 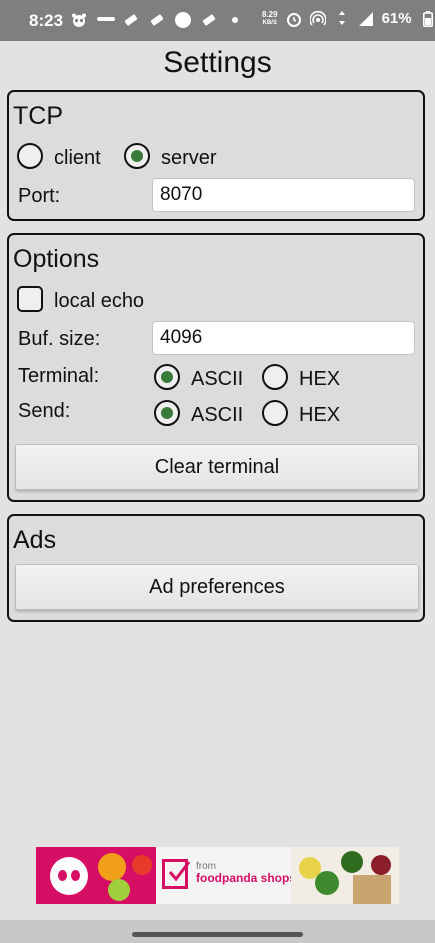 What do you see at coordinates (366, 19) in the screenshot?
I see `signal-icon` at bounding box center [366, 19].